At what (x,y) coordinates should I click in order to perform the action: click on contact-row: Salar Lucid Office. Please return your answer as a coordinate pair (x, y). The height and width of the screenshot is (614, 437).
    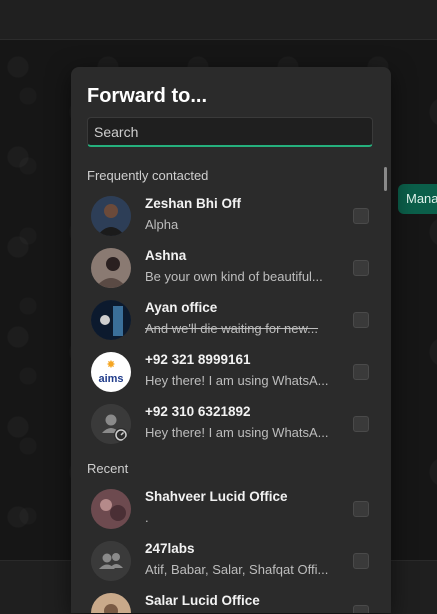
    Looking at the image, I should click on (229, 600).